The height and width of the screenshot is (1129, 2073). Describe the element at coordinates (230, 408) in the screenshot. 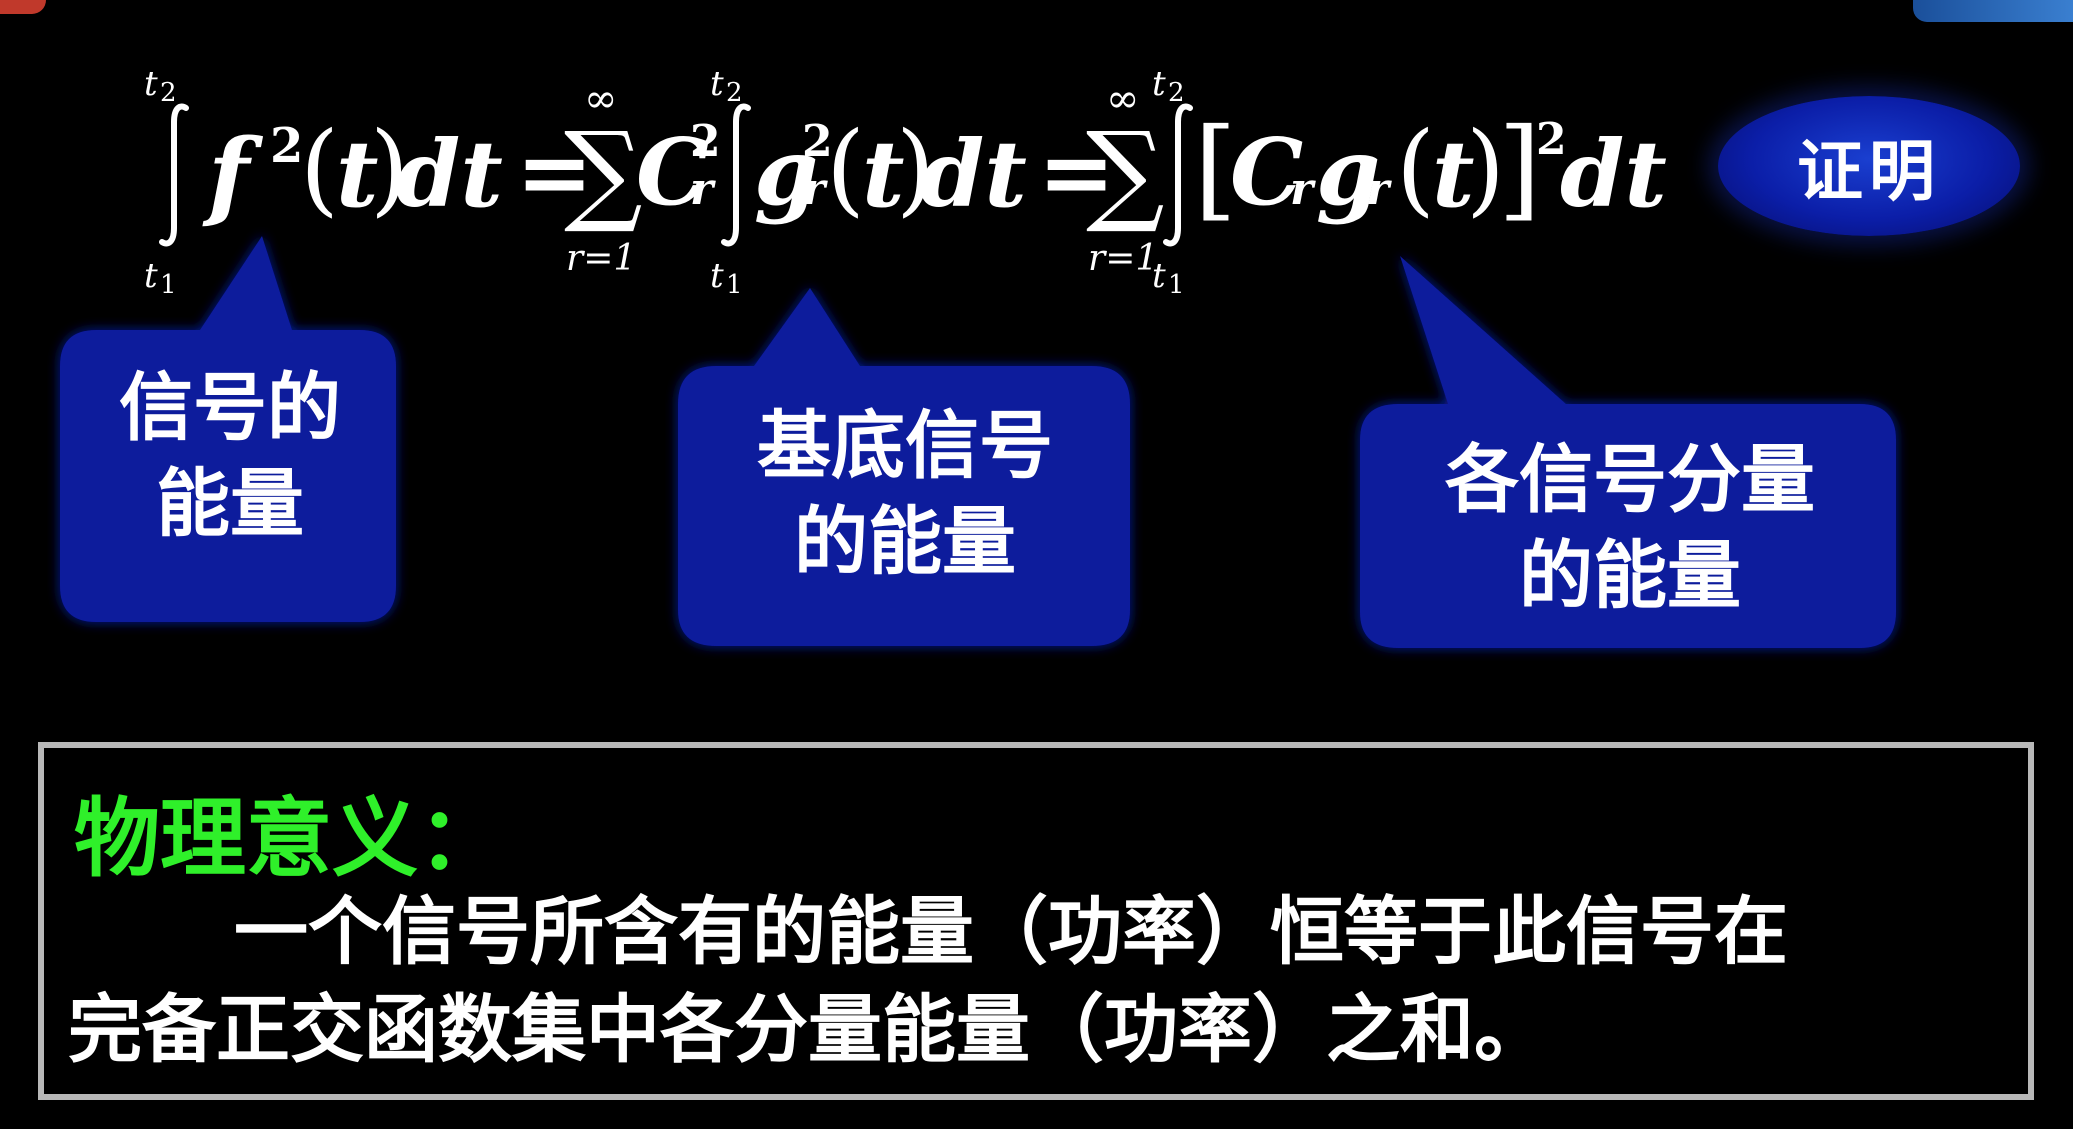

I see `callout-signal-line1: 信号的` at that location.